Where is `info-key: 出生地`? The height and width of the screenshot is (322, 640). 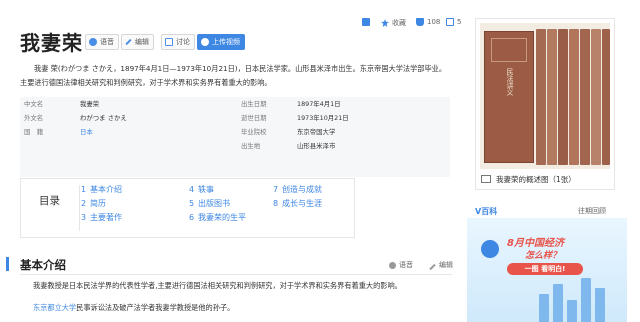 info-key: 出生地 is located at coordinates (251, 146).